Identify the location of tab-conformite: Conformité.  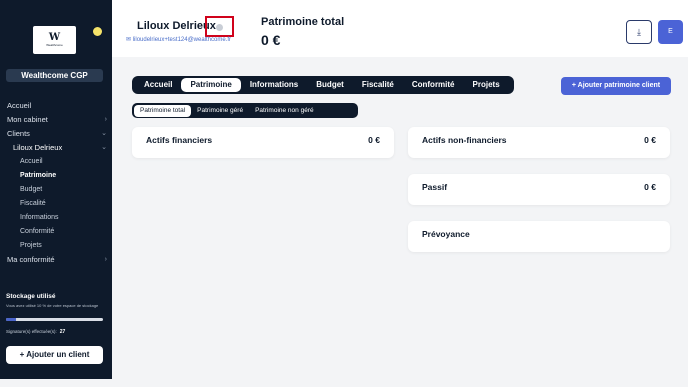
(433, 85).